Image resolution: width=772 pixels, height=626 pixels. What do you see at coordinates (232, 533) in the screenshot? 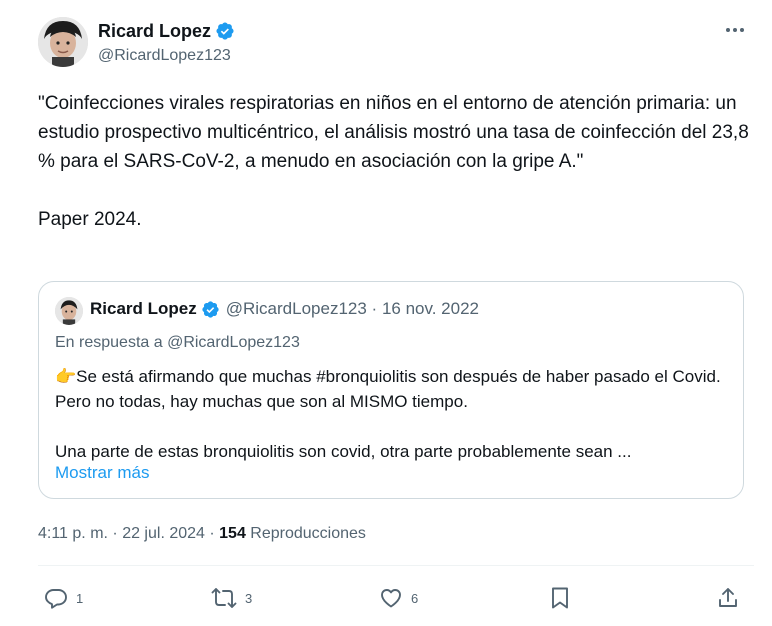
I see `views-count: 154` at bounding box center [232, 533].